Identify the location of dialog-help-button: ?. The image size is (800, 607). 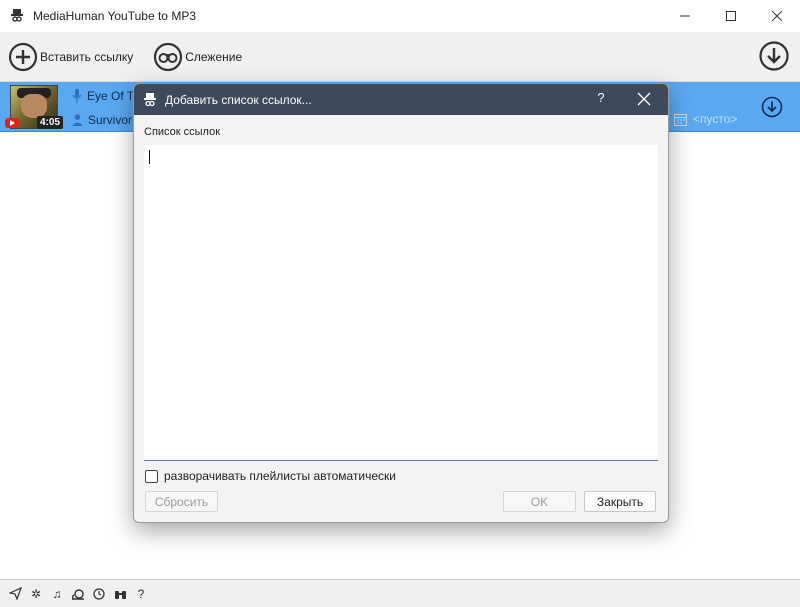
(601, 97).